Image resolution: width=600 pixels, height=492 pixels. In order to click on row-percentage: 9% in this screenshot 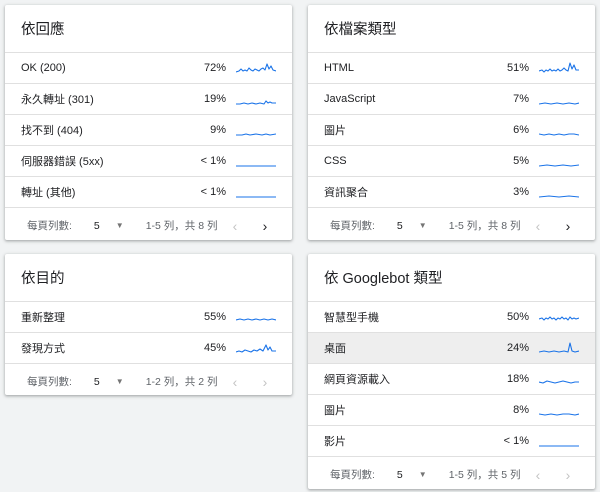, I will do `click(218, 130)`.